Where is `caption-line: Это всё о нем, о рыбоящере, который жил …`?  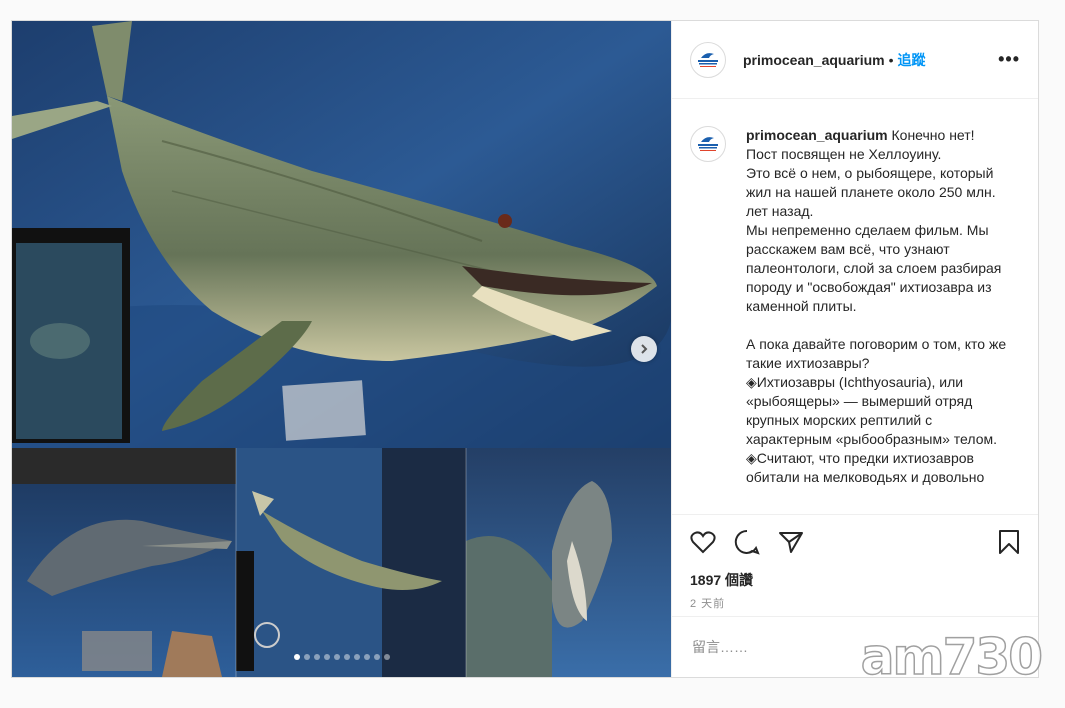
caption-line: Это всё о нем, о рыбоящере, который жил … is located at coordinates (871, 192).